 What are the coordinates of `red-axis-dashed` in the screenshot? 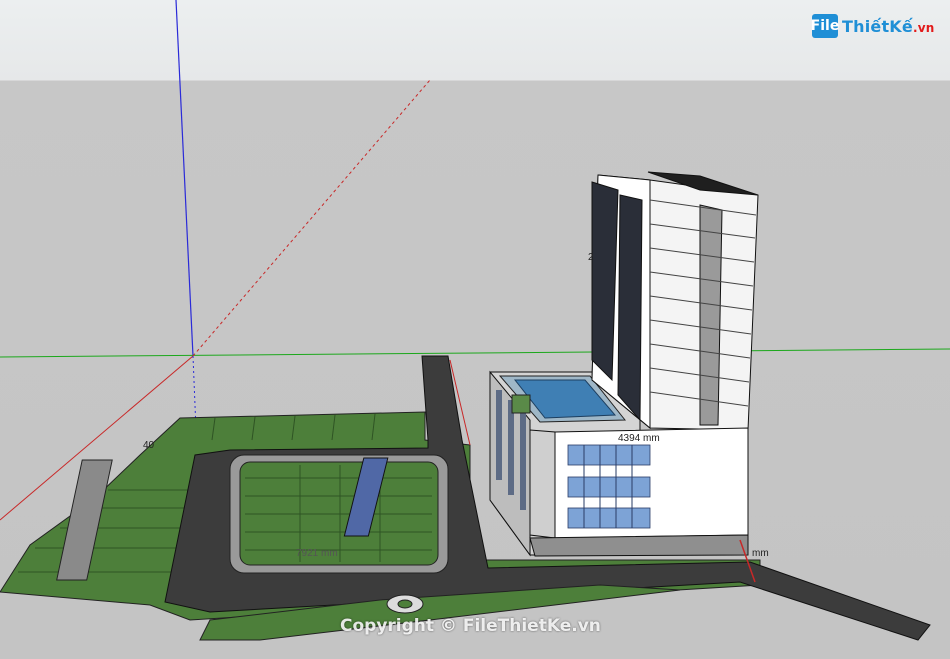 It's located at (311, 218).